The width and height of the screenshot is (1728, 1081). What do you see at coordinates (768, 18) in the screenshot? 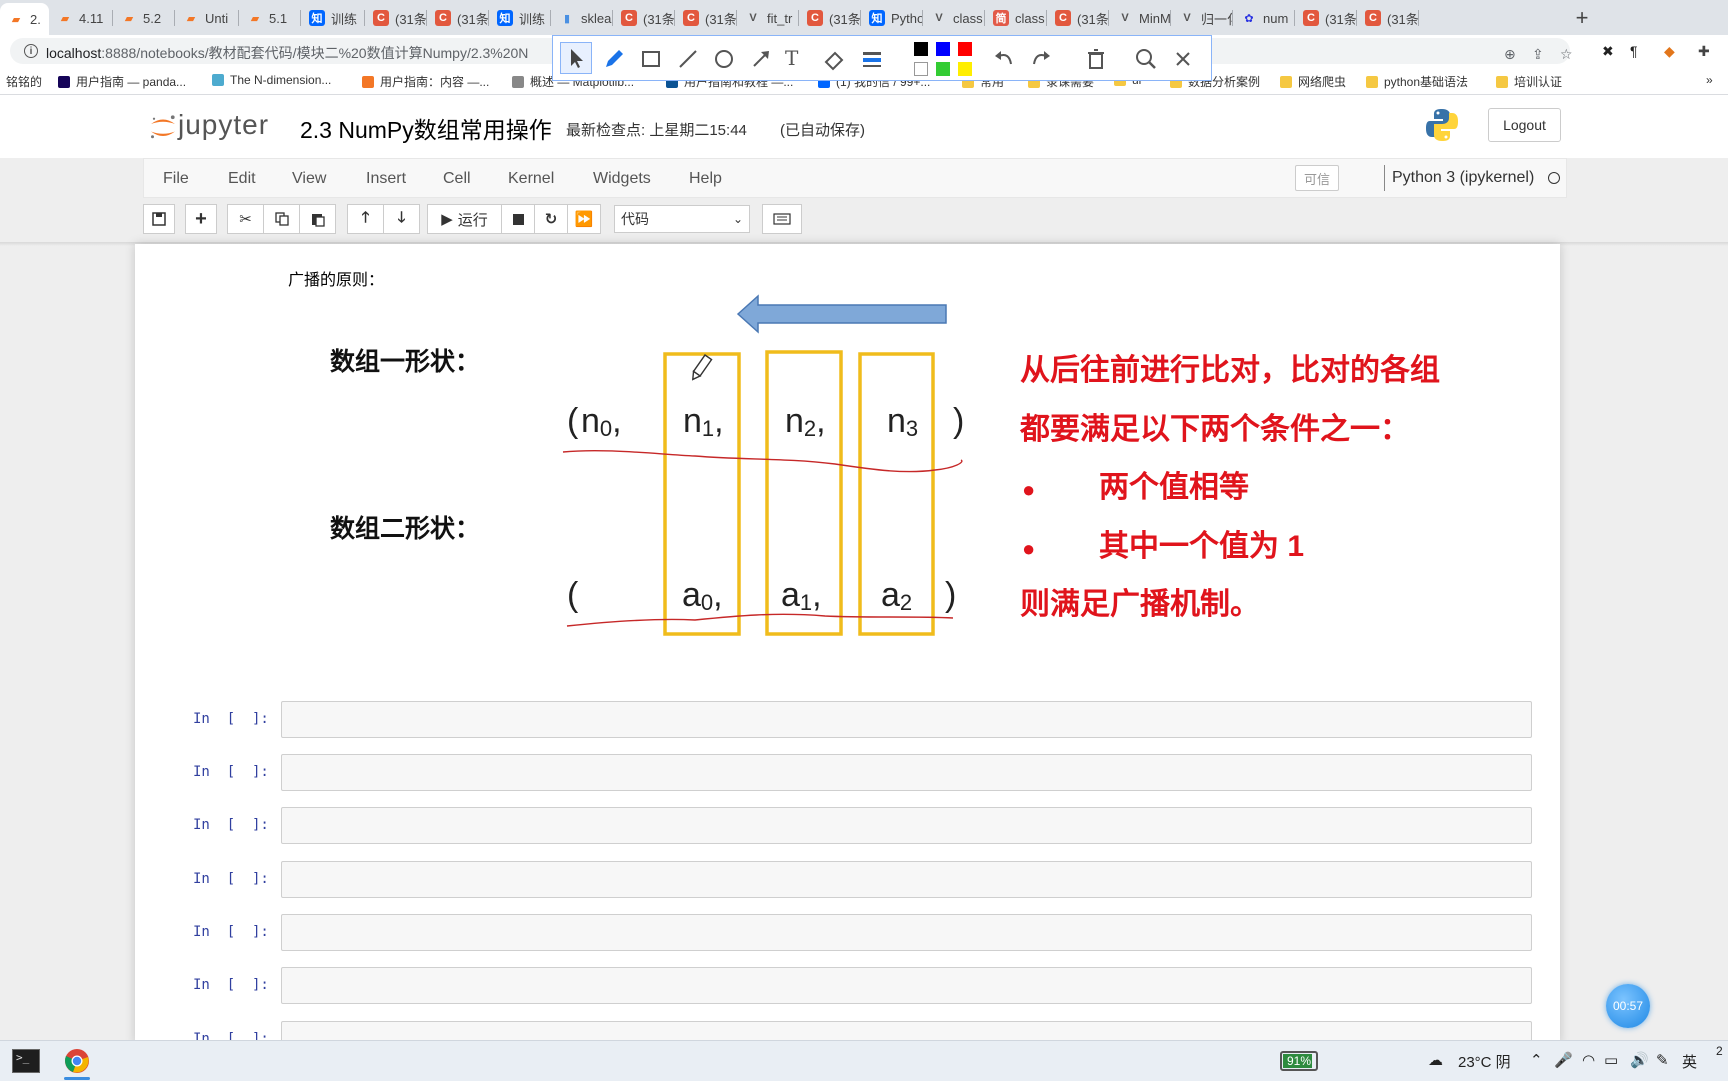
I see `browser-tab: Vfit_tr` at bounding box center [768, 18].